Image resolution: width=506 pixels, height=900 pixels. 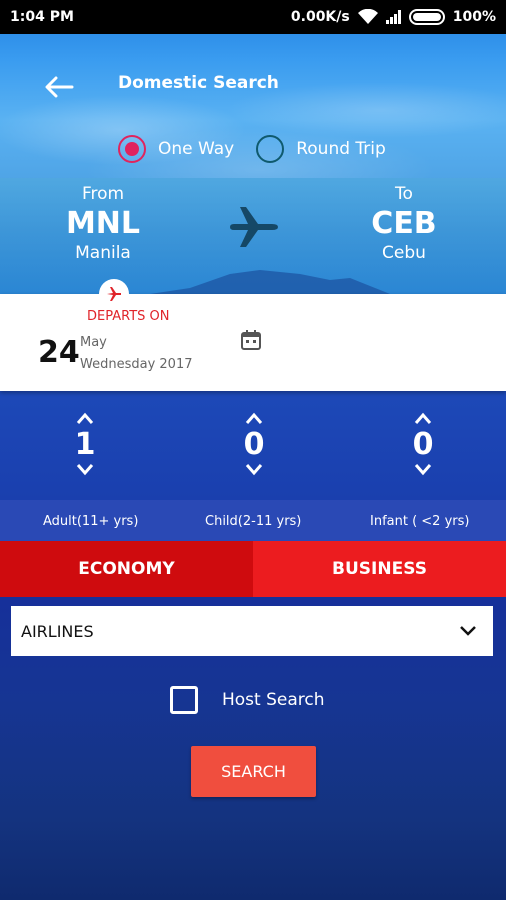 I want to click on infant-counter: 0, so click(x=423, y=445).